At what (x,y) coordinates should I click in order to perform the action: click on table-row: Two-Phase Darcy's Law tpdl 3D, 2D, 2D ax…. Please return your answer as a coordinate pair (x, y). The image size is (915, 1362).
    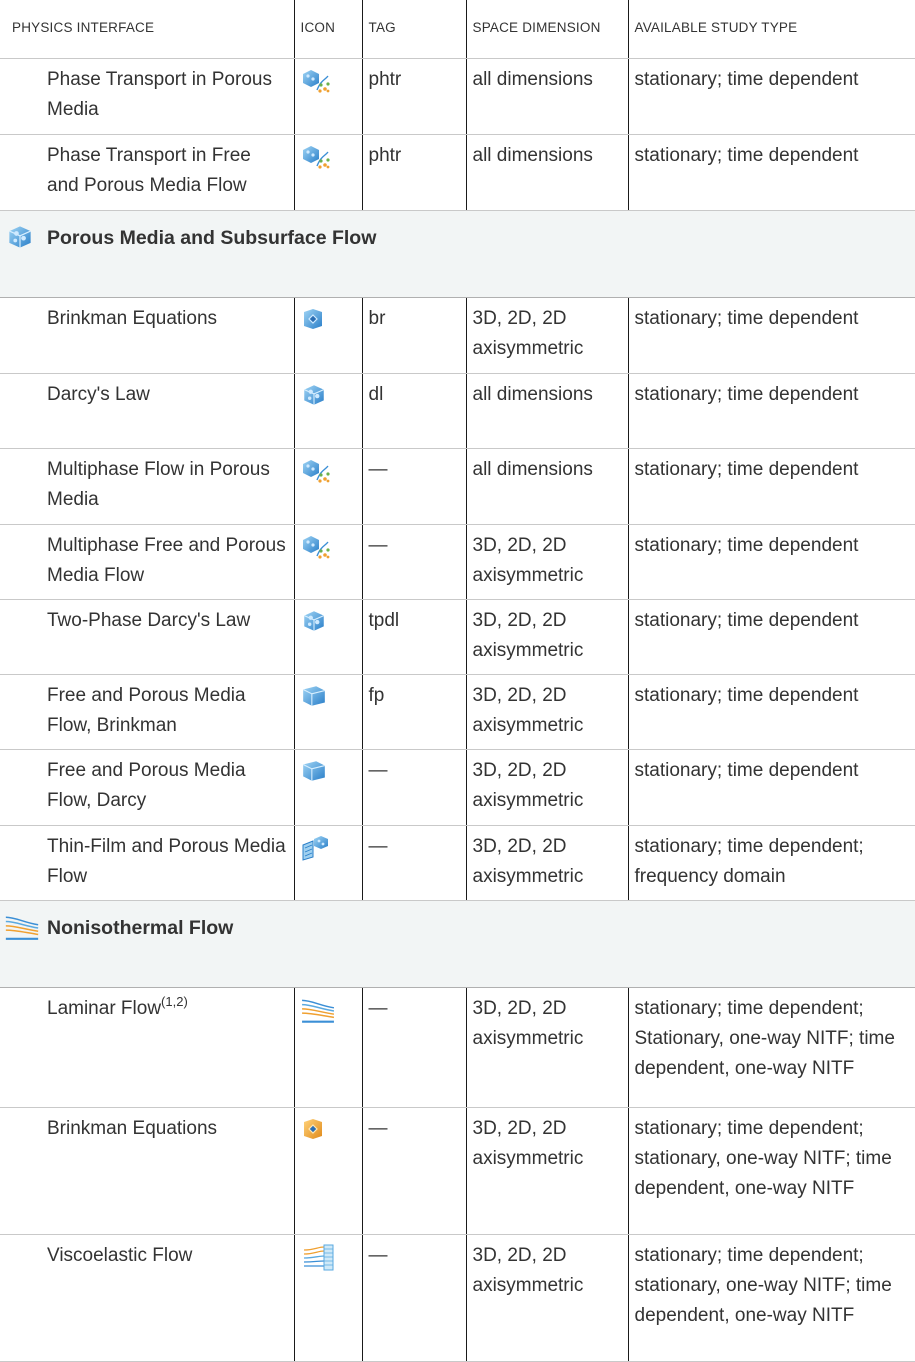
    Looking at the image, I should click on (457, 637).